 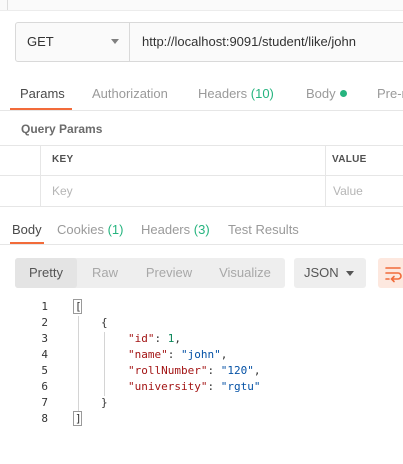 What do you see at coordinates (115, 229) in the screenshot?
I see `cookies-count: (1)` at bounding box center [115, 229].